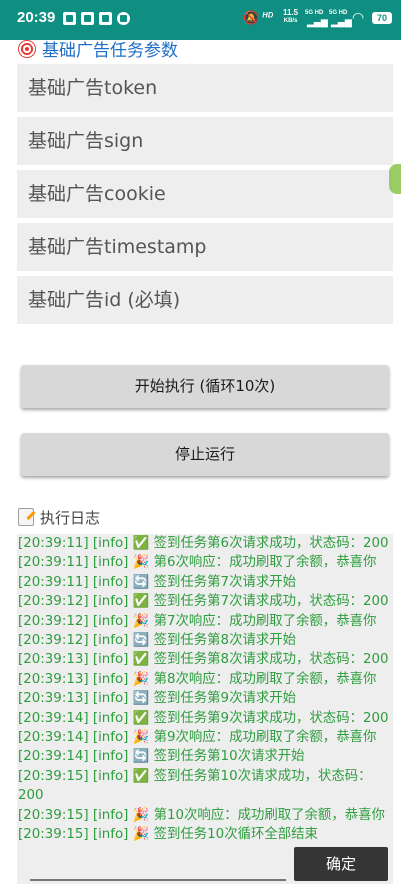 The image size is (401, 884). Describe the element at coordinates (205, 247) in the screenshot. I see `timestamp-input: 基础广告timestamp` at that location.